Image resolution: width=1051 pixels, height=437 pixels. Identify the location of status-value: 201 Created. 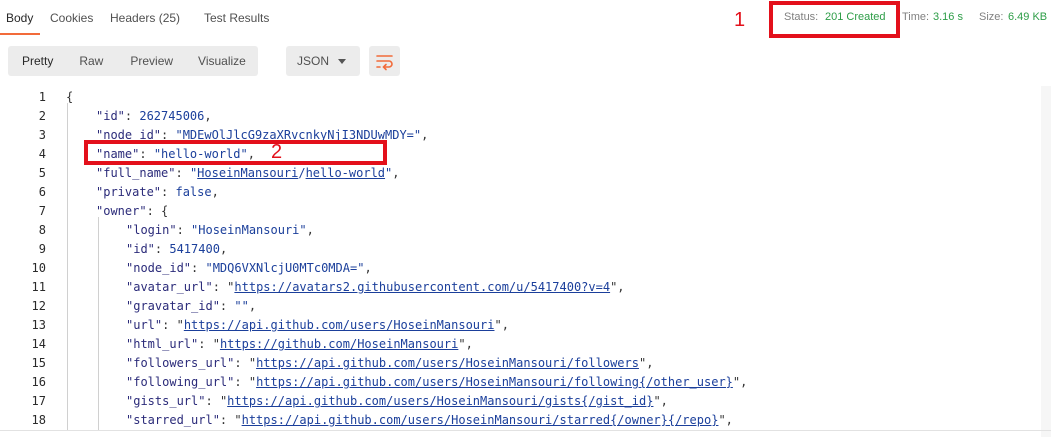
(855, 17).